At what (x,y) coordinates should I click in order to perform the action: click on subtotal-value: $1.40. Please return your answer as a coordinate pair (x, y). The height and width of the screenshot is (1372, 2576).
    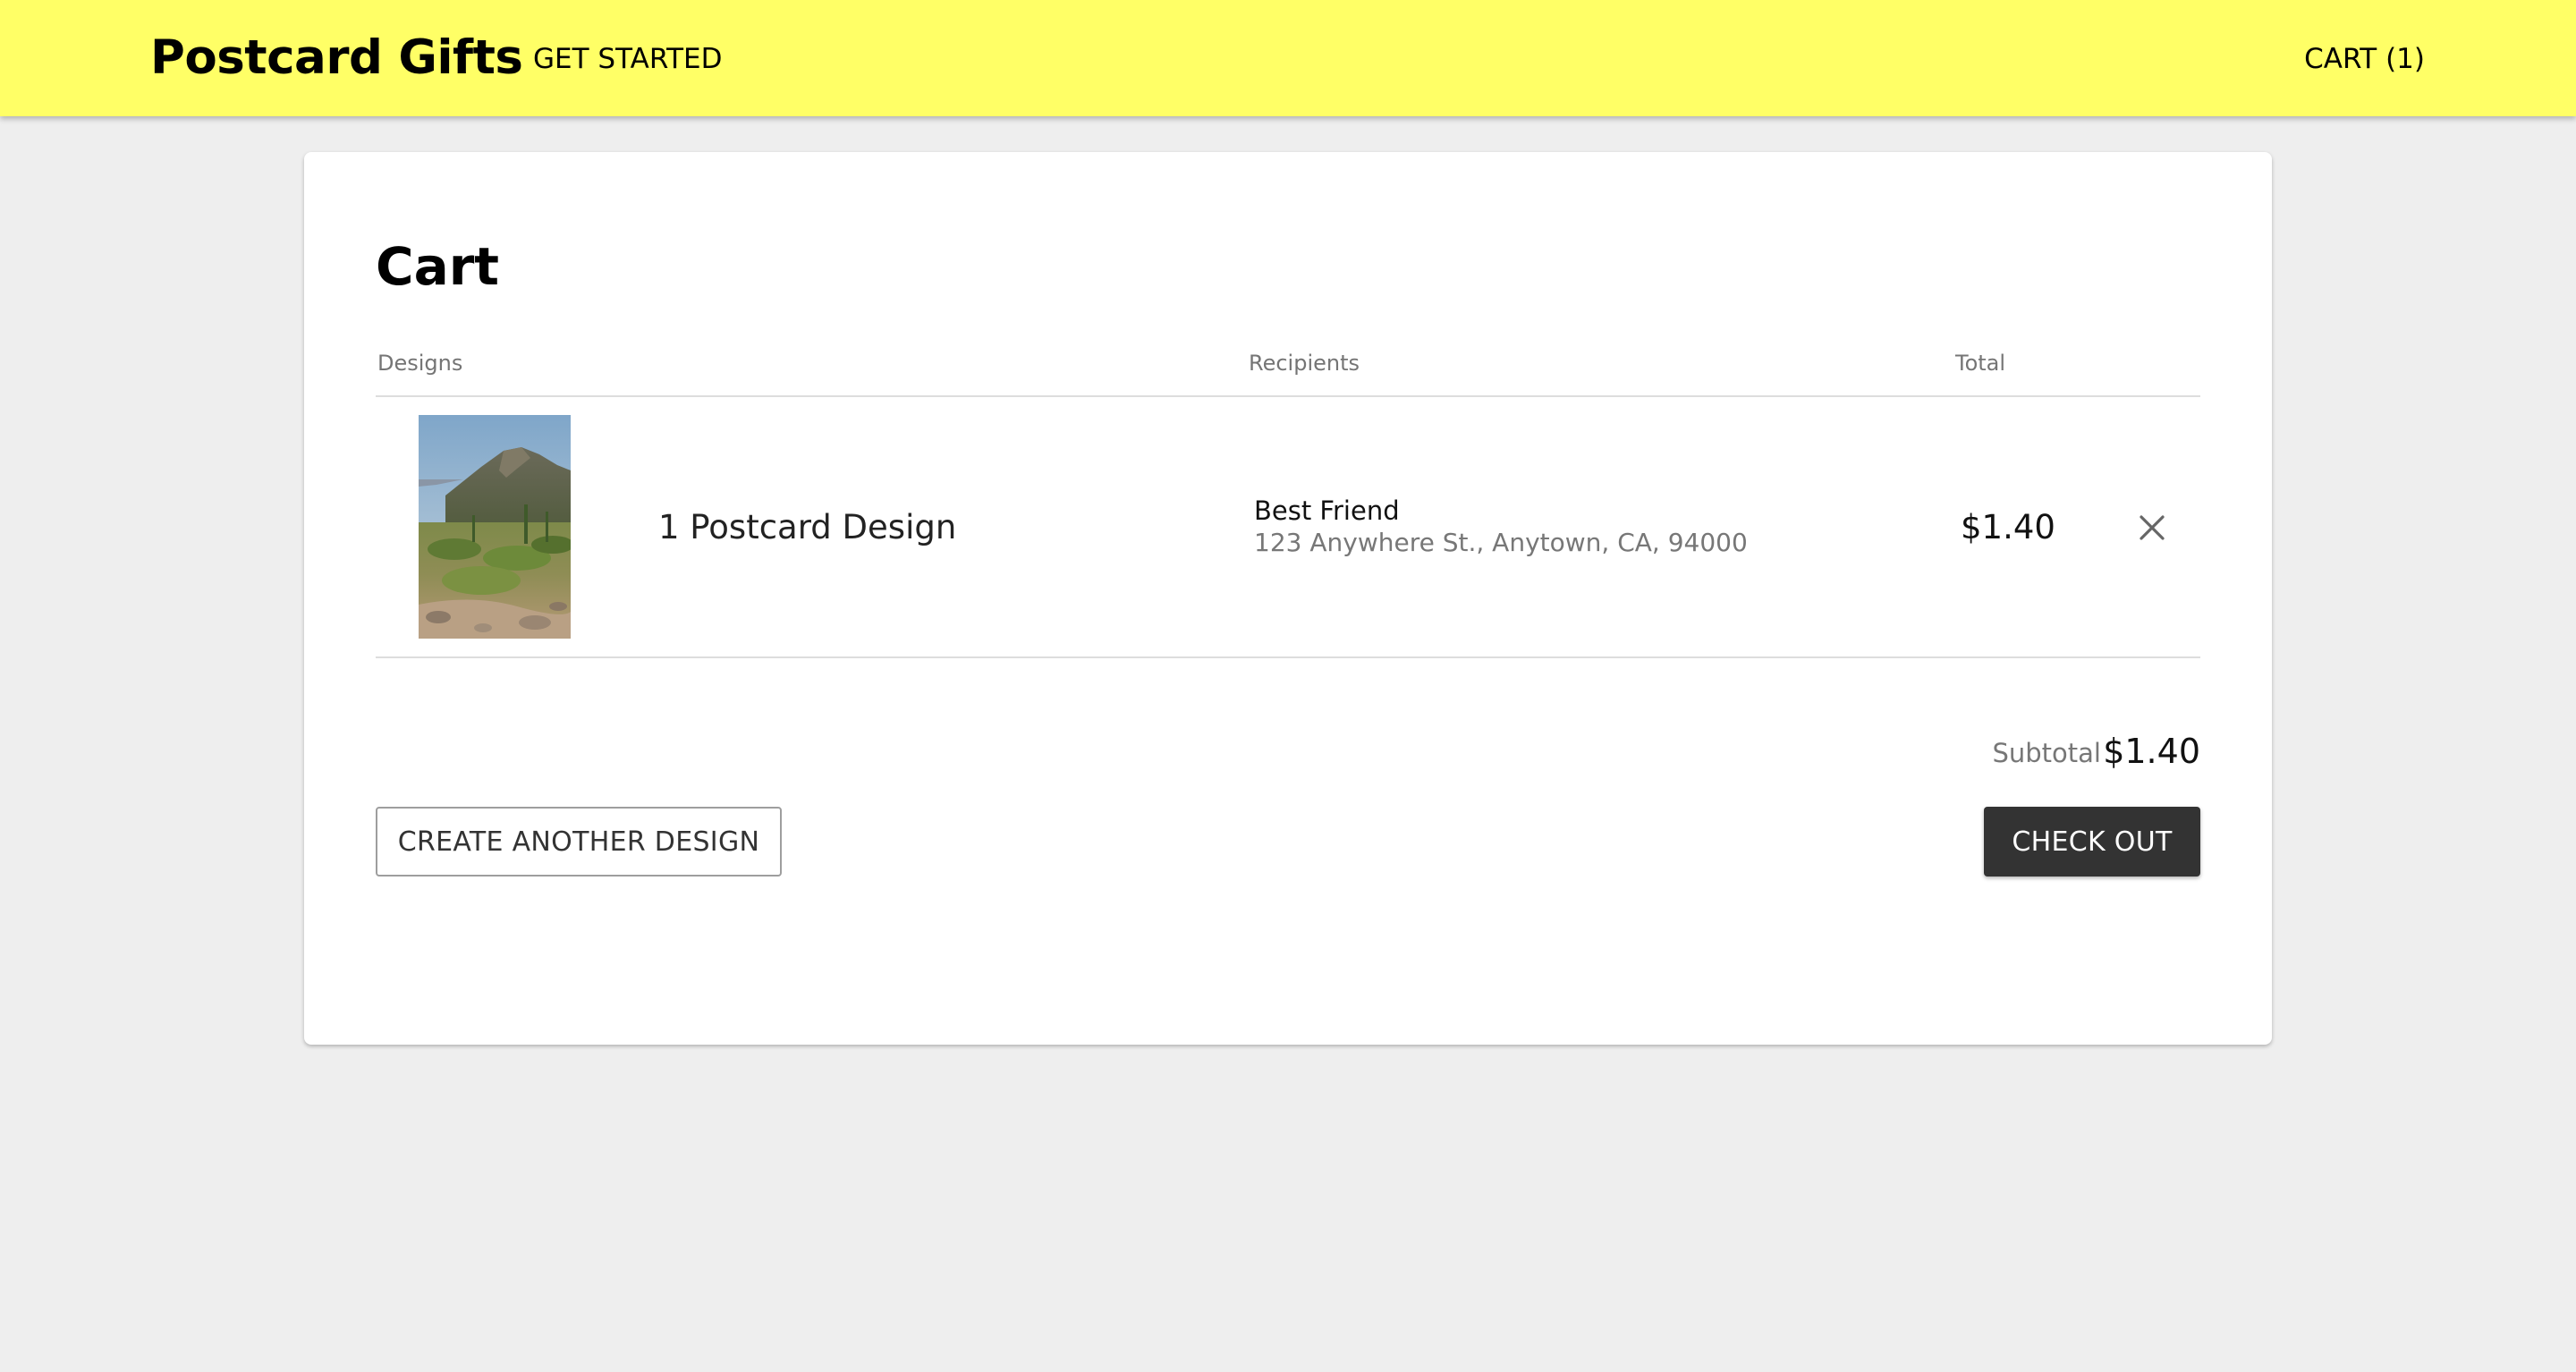
    Looking at the image, I should click on (2151, 751).